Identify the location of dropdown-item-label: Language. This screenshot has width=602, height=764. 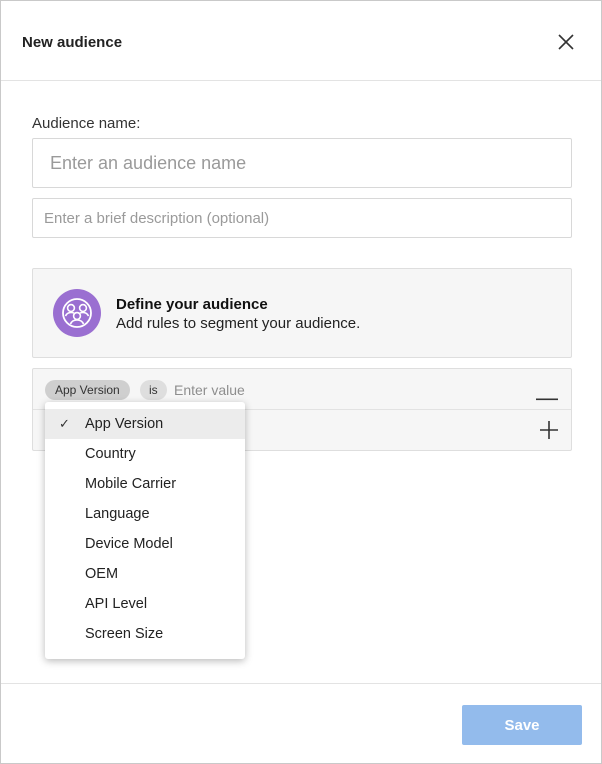
(117, 514).